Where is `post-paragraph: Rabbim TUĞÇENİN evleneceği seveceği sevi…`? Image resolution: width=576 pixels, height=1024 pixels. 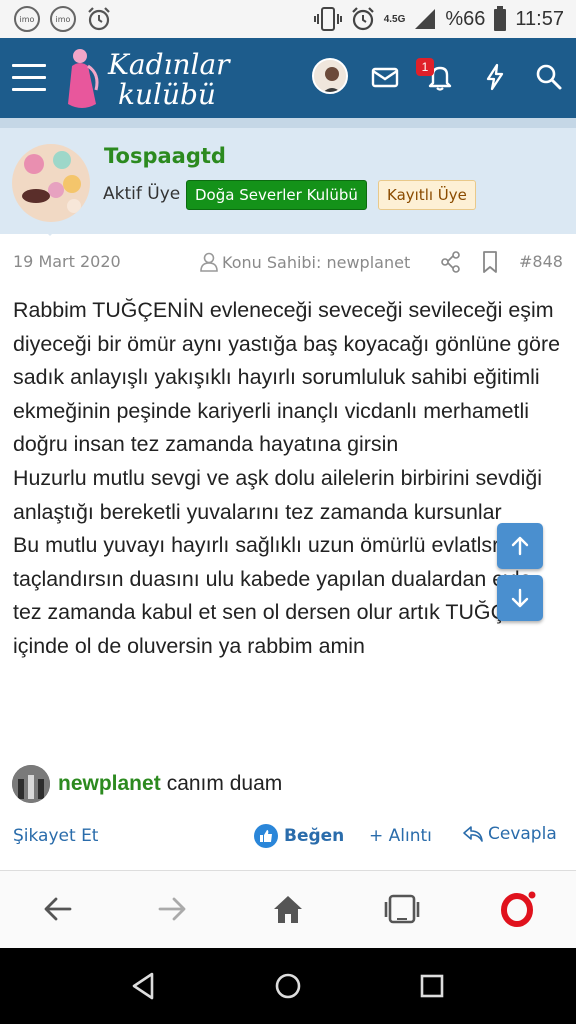 post-paragraph: Rabbim TUĞÇENİN evleneceği seveceği sevi… is located at coordinates (286, 377).